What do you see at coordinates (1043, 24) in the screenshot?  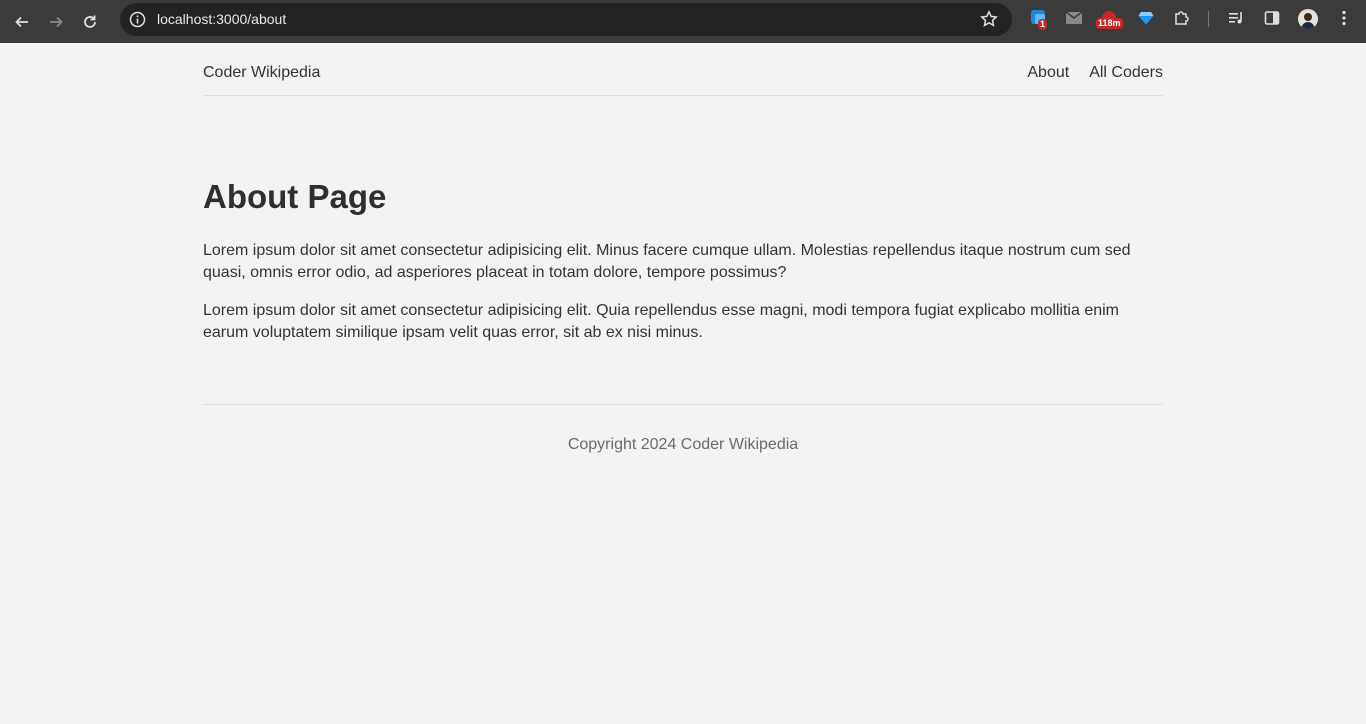 I see `translate-badge: 1` at bounding box center [1043, 24].